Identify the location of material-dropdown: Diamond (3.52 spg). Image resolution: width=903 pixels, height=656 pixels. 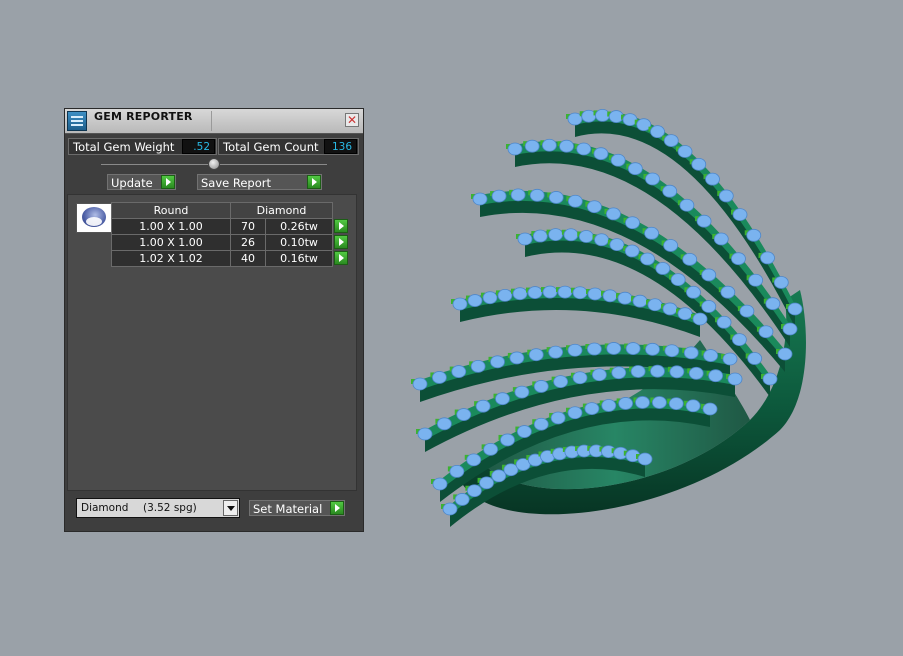
(158, 508).